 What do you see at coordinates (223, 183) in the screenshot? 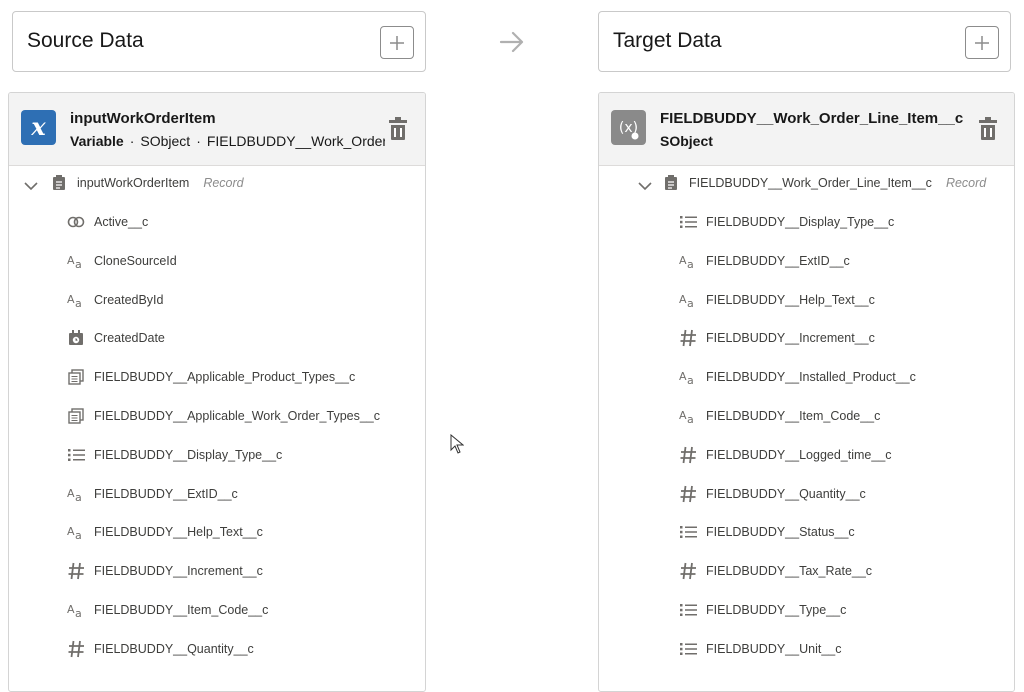
I see `record-tag: Record` at bounding box center [223, 183].